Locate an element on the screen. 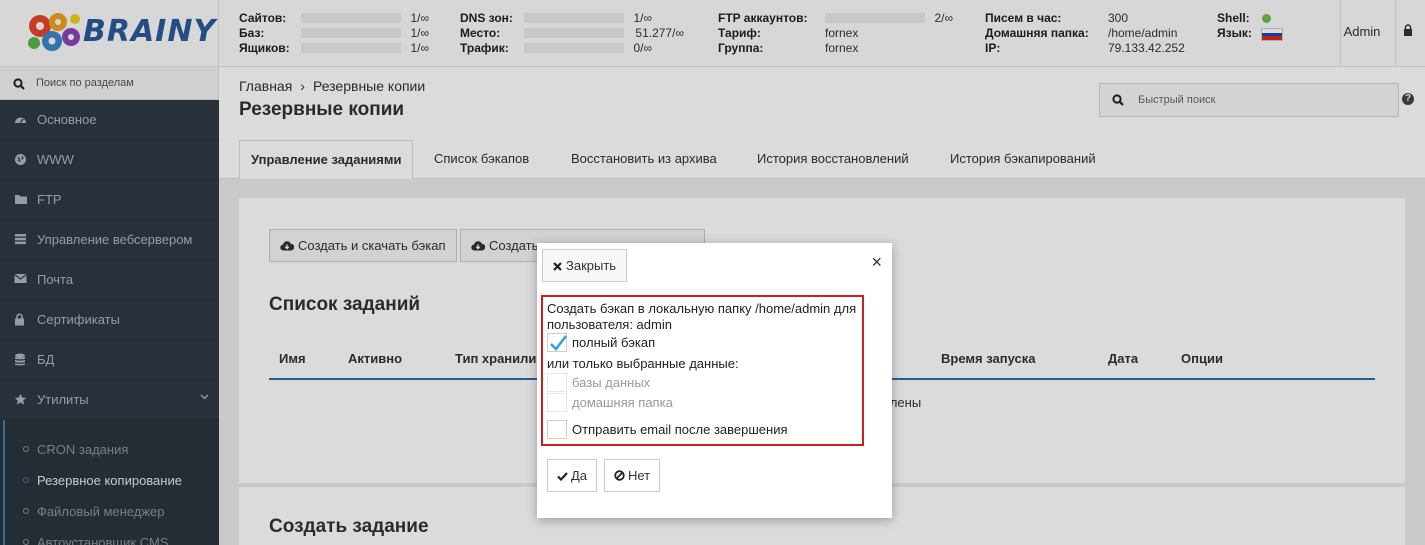  full-backup-label: полный бэкап is located at coordinates (614, 342).